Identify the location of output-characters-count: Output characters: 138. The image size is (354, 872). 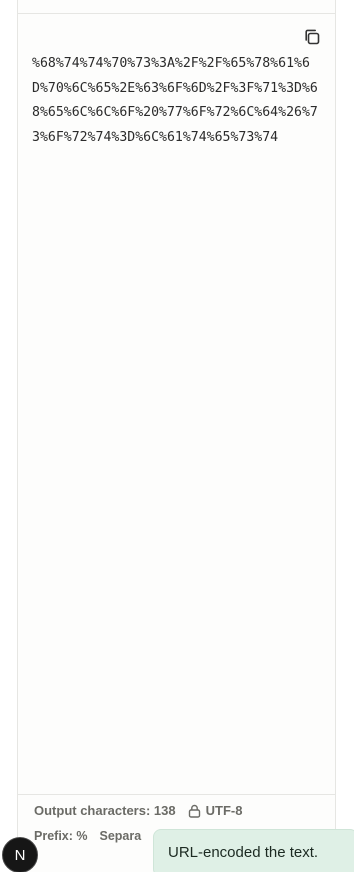
(105, 810).